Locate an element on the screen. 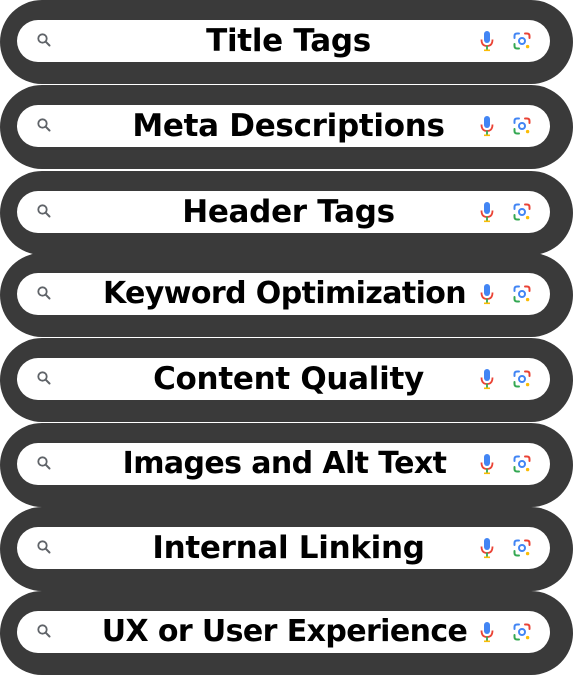 This screenshot has width=573, height=677. search-bar-8: UX or User Experience is located at coordinates (283, 632).